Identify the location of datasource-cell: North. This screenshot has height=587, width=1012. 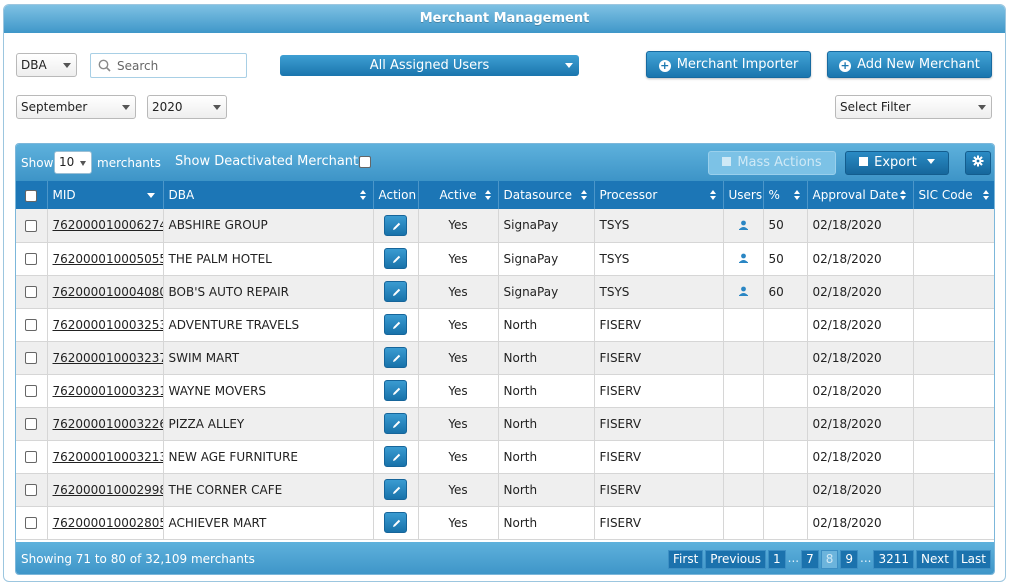
(546, 457).